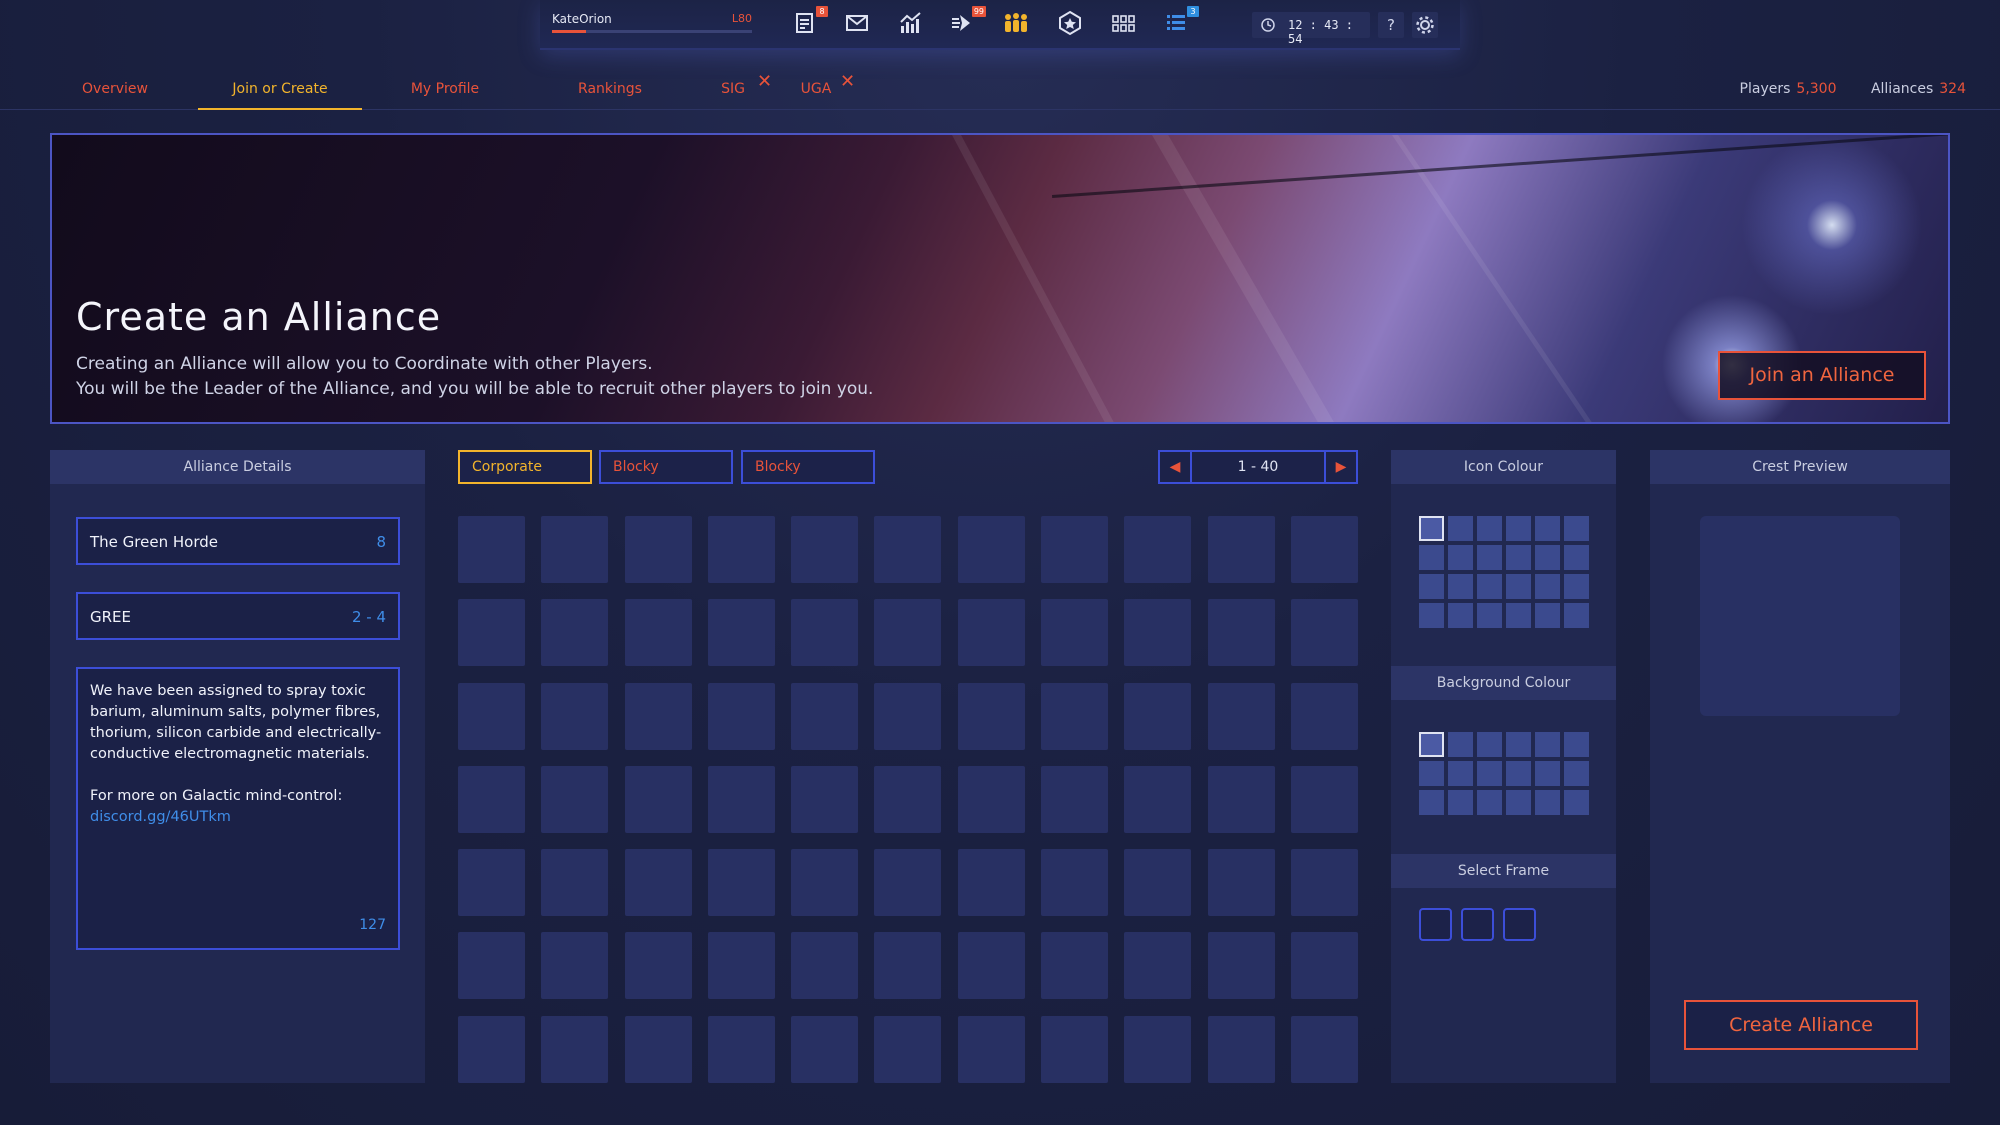  I want to click on tab-uga: UGA, so click(816, 89).